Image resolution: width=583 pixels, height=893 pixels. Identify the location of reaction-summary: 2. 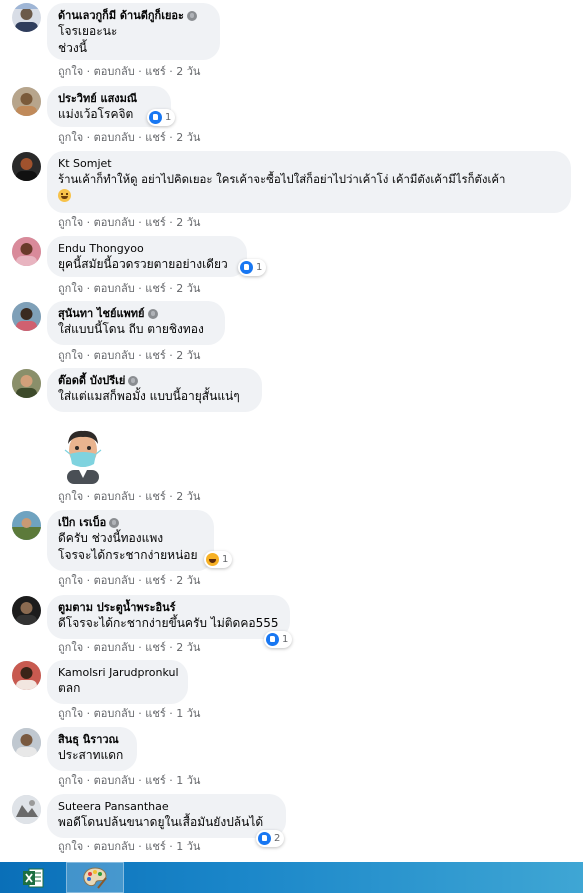
(270, 838).